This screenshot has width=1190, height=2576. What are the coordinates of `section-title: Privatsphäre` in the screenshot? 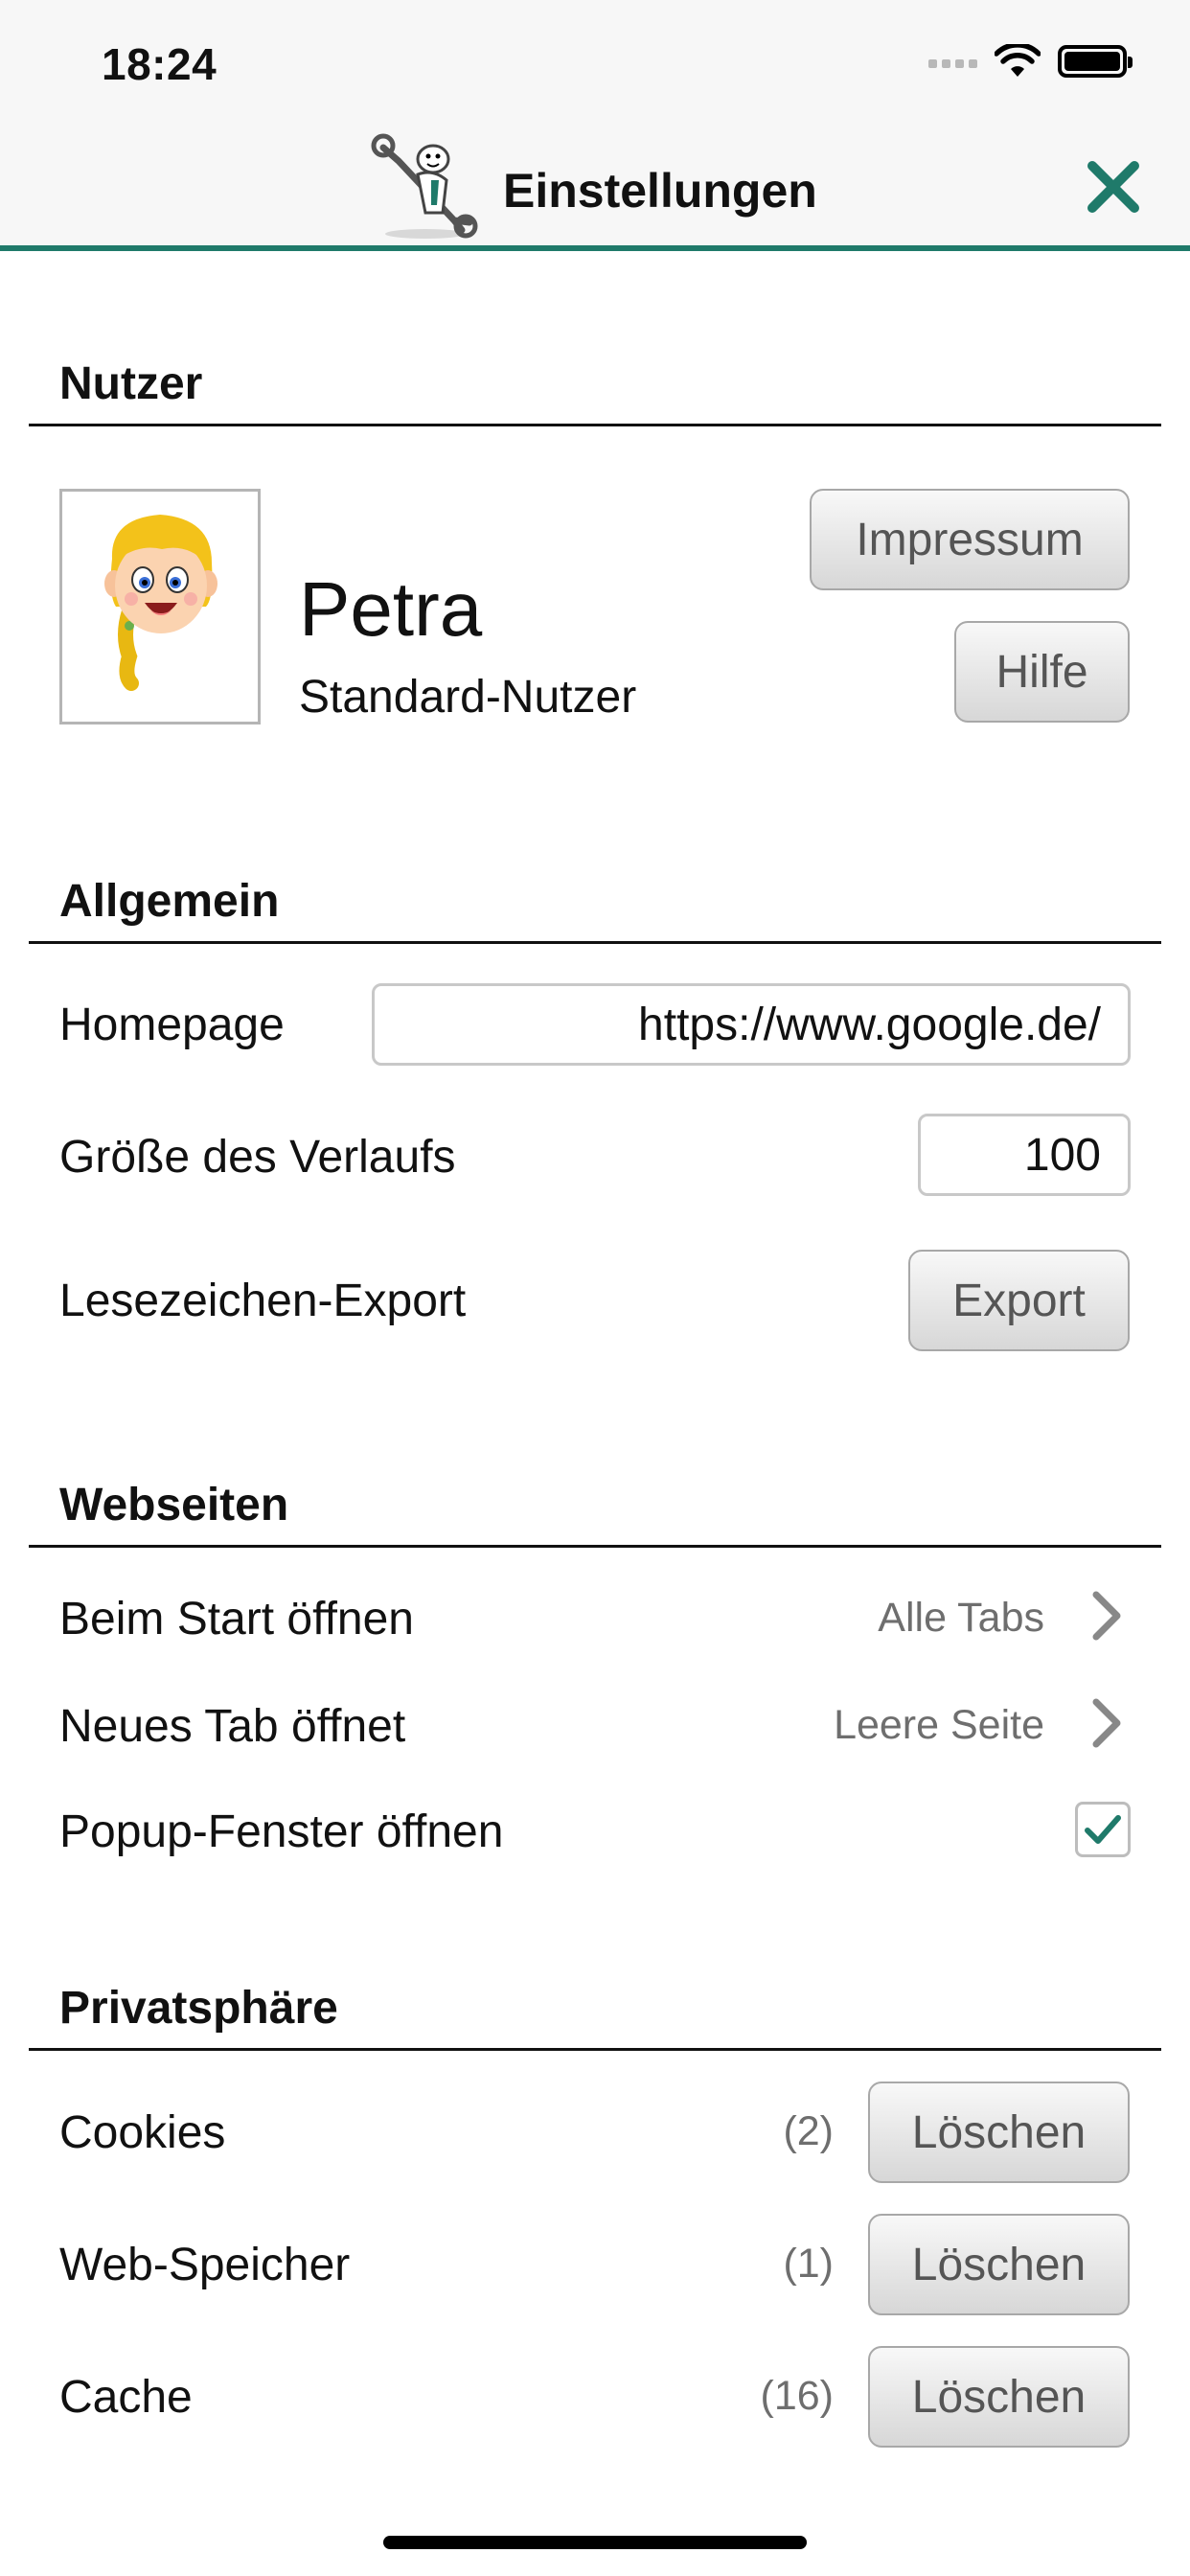 It's located at (199, 2008).